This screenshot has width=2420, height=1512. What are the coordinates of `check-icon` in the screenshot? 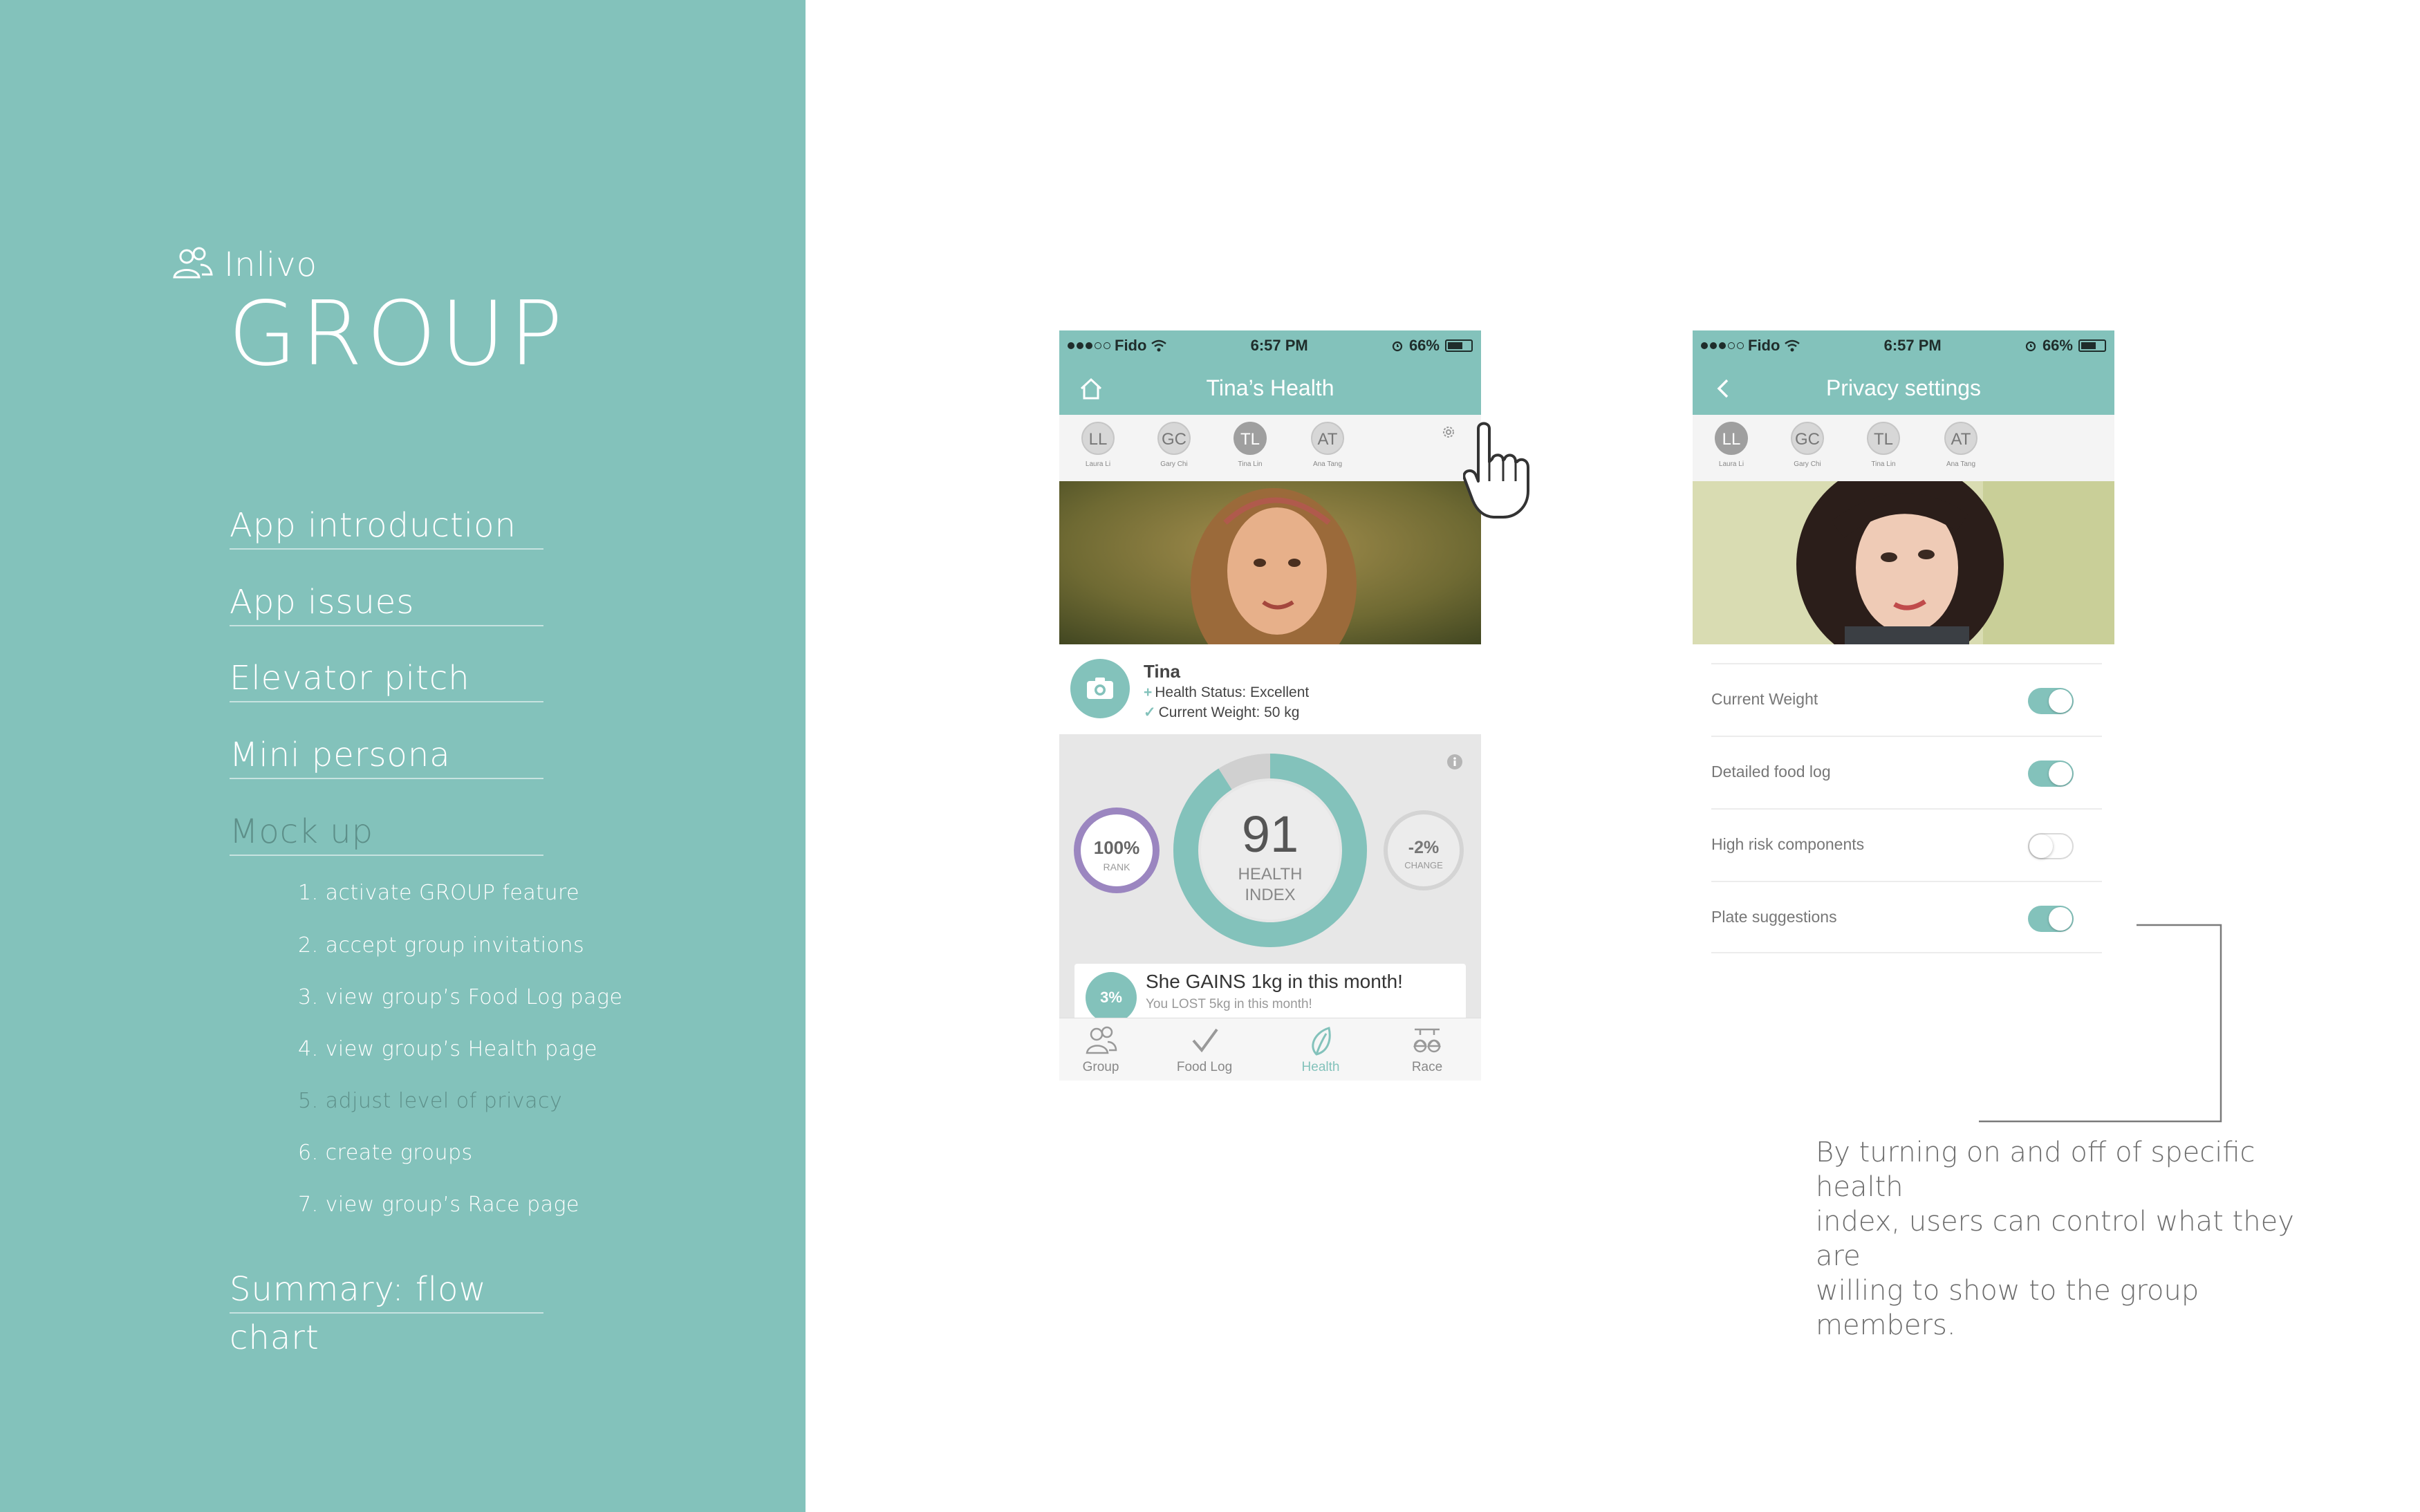 It's located at (1205, 1040).